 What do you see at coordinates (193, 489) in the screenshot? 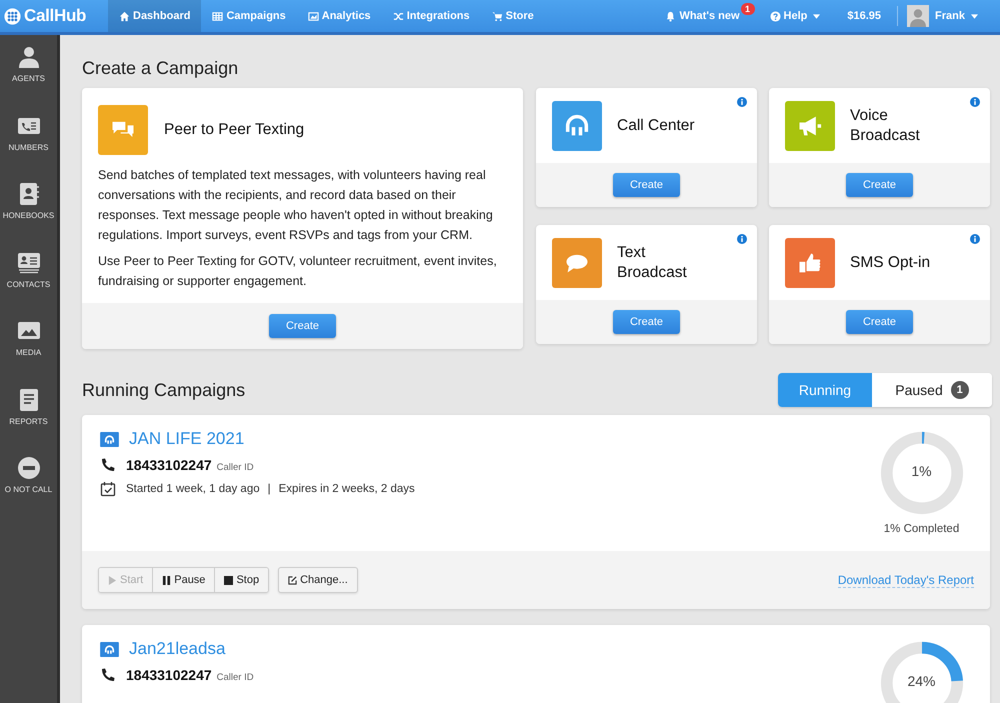
I see `campaign-dates: Started 1 week, 1 day ago` at bounding box center [193, 489].